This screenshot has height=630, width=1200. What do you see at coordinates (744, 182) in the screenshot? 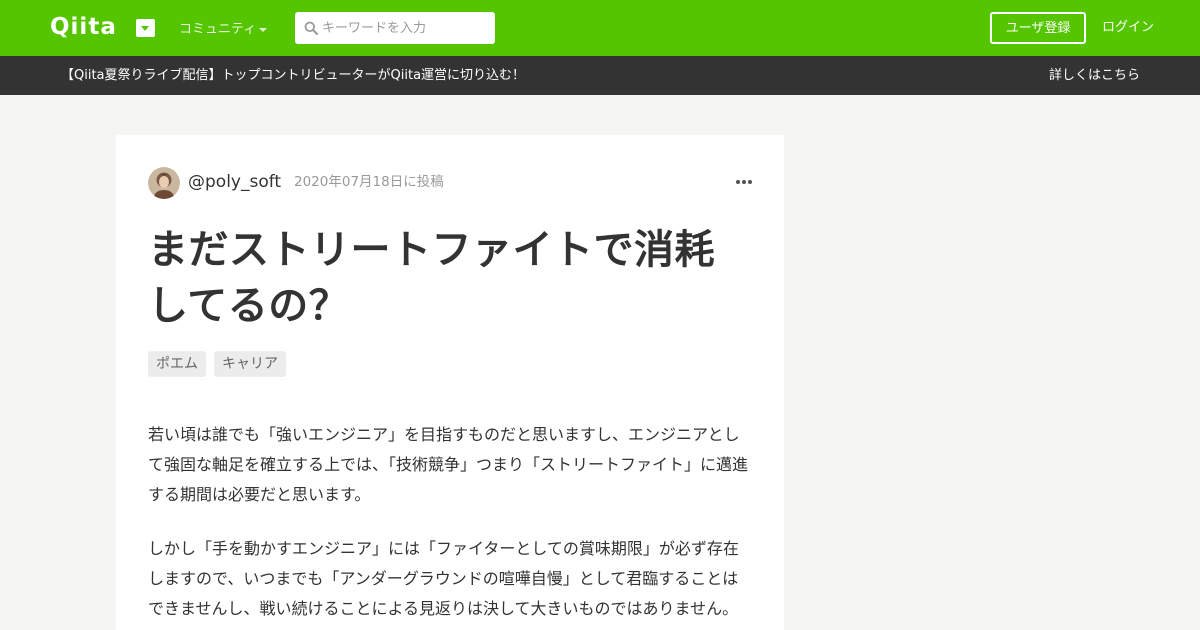
I see `more-horizontal-icon` at bounding box center [744, 182].